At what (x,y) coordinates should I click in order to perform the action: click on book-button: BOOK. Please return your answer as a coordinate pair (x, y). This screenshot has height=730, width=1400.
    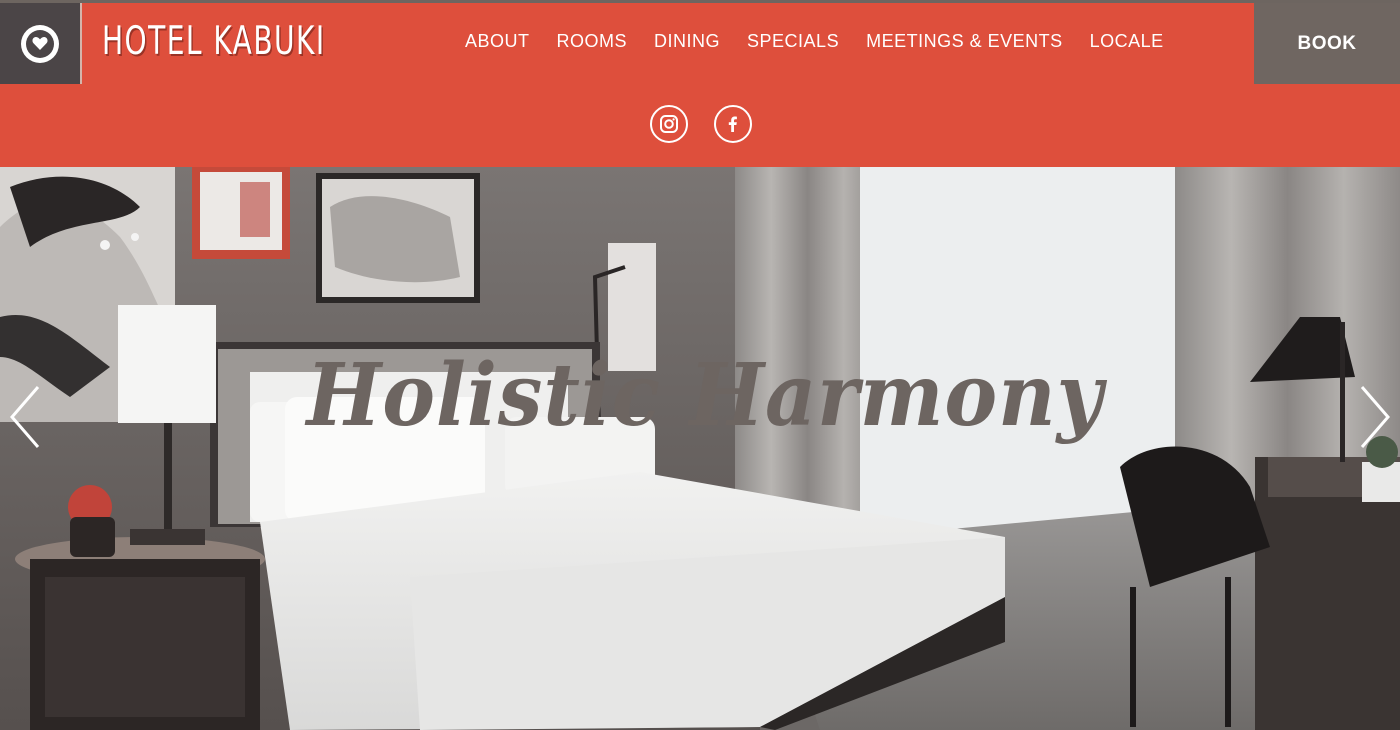
    Looking at the image, I should click on (1327, 43).